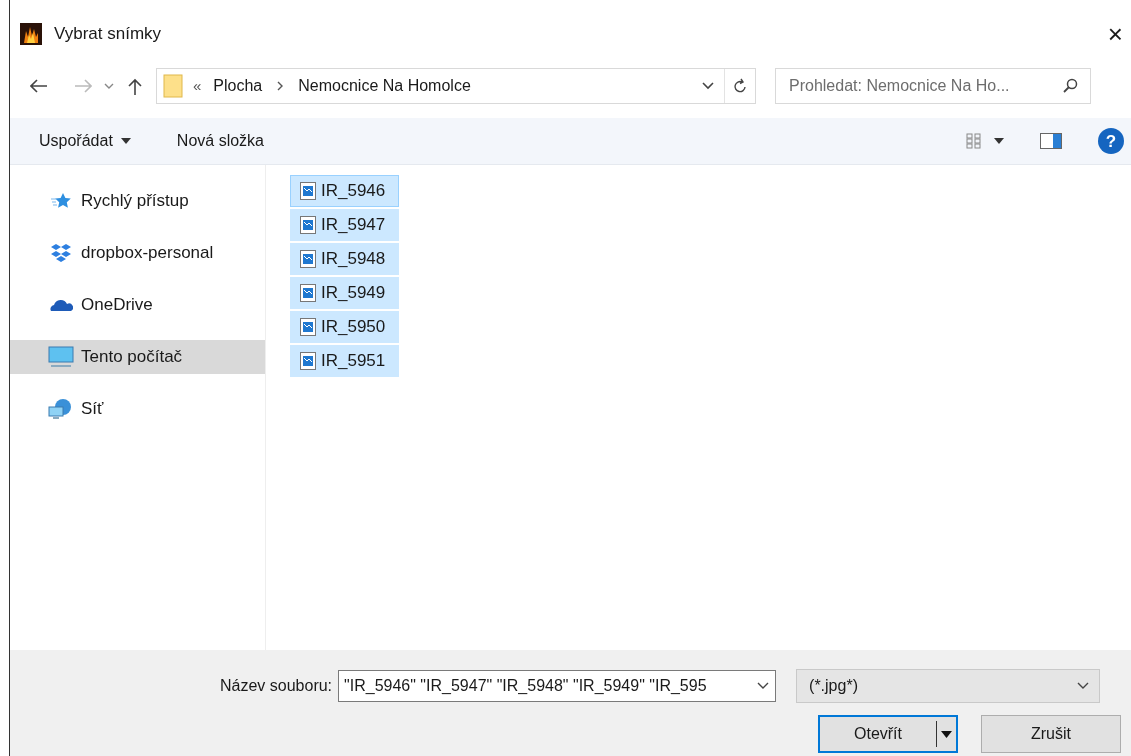 The image size is (1131, 756). I want to click on window-title: Vybrat snímky, so click(108, 34).